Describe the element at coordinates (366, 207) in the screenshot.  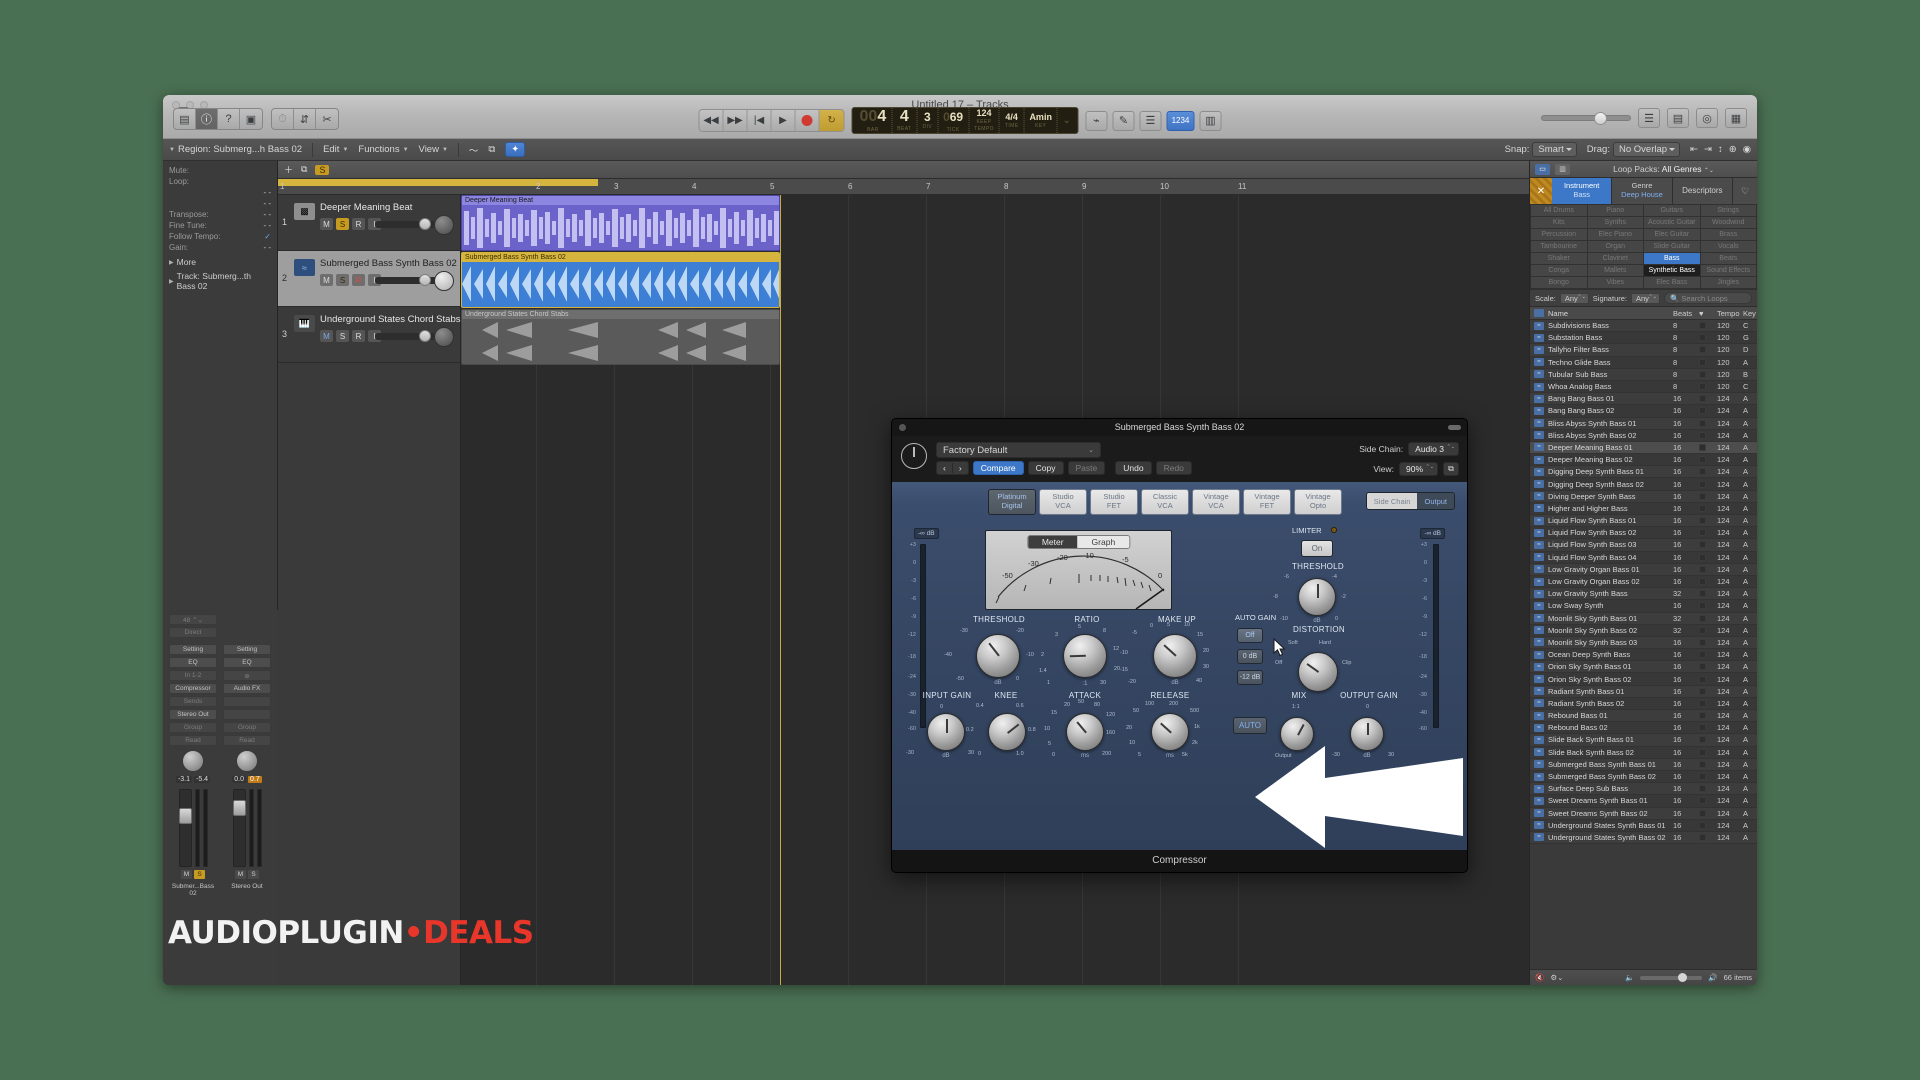
I see `track-name: Deeper Meaning Beat` at that location.